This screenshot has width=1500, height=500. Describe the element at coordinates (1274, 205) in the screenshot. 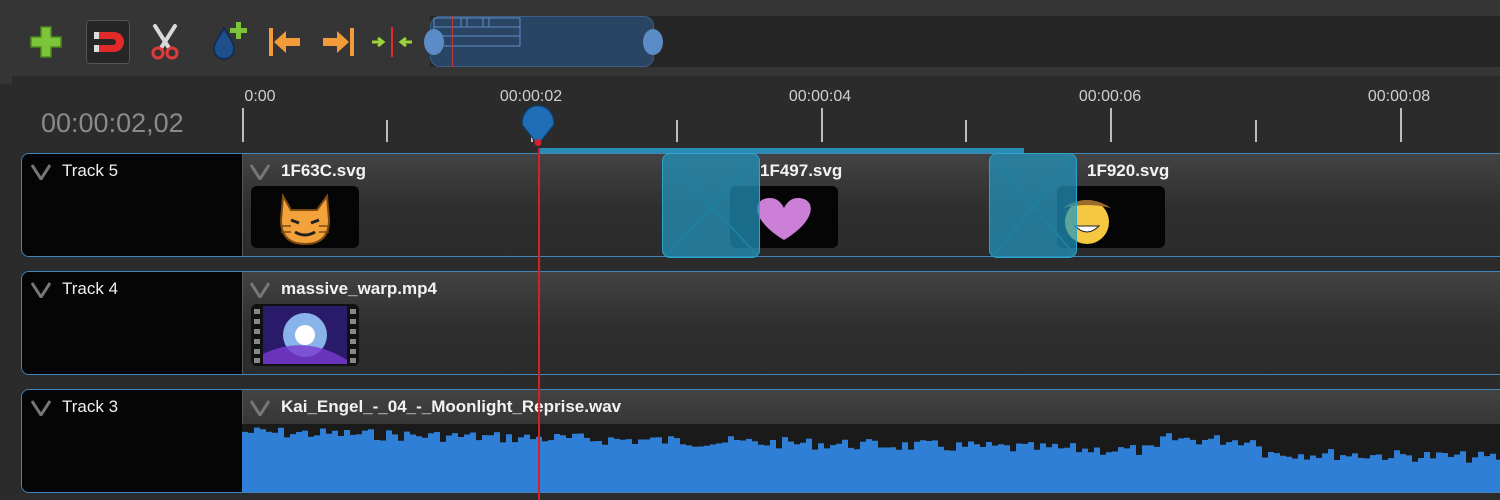

I see `clip: 1F920.svg` at that location.